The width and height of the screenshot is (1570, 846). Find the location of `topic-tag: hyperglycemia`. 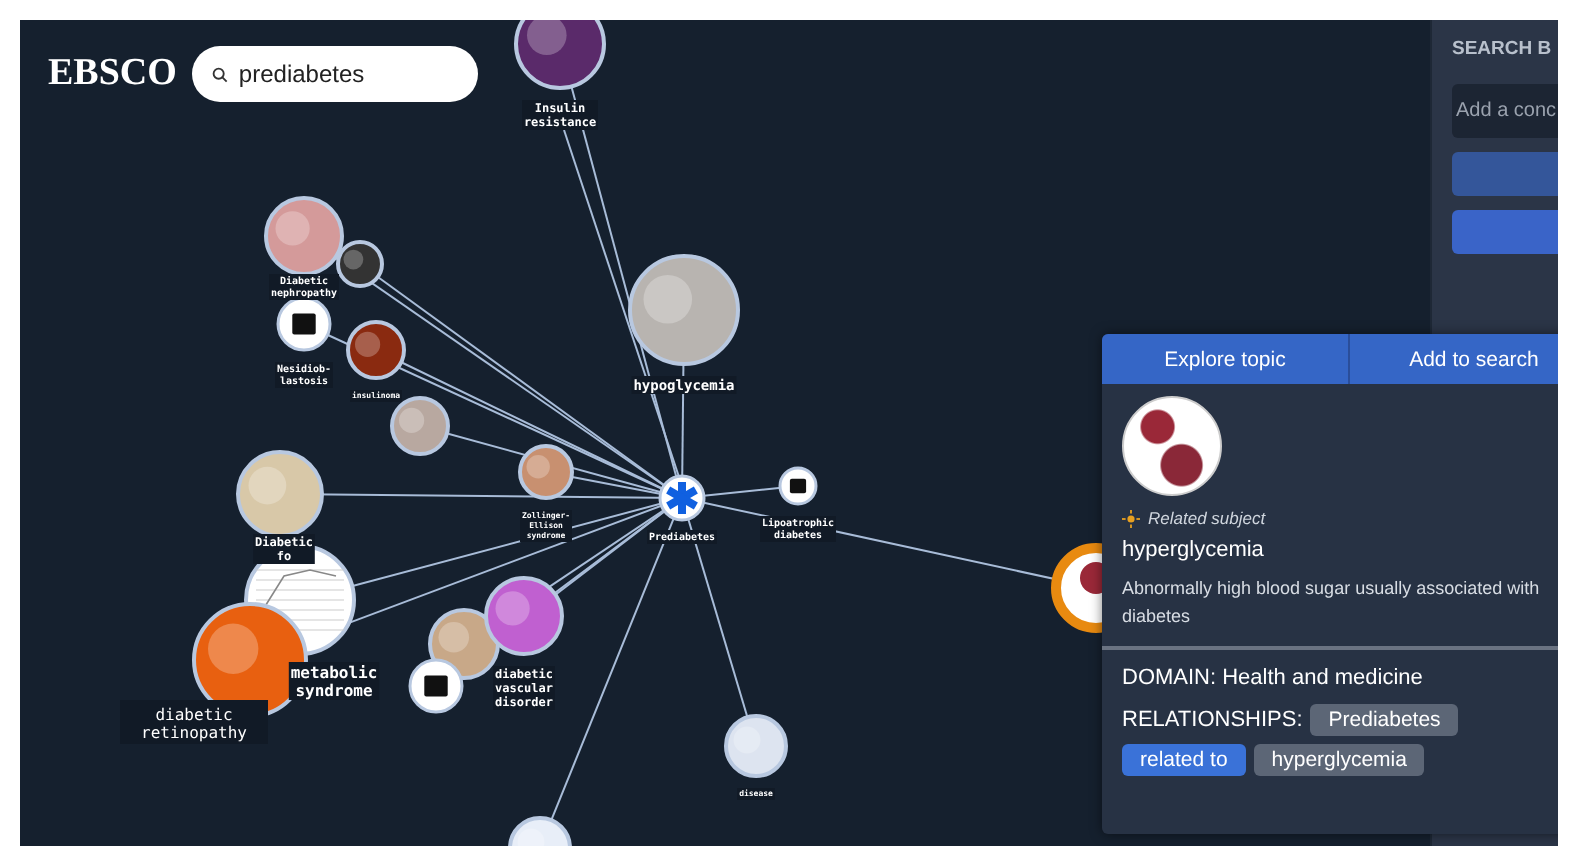

topic-tag: hyperglycemia is located at coordinates (1339, 760).